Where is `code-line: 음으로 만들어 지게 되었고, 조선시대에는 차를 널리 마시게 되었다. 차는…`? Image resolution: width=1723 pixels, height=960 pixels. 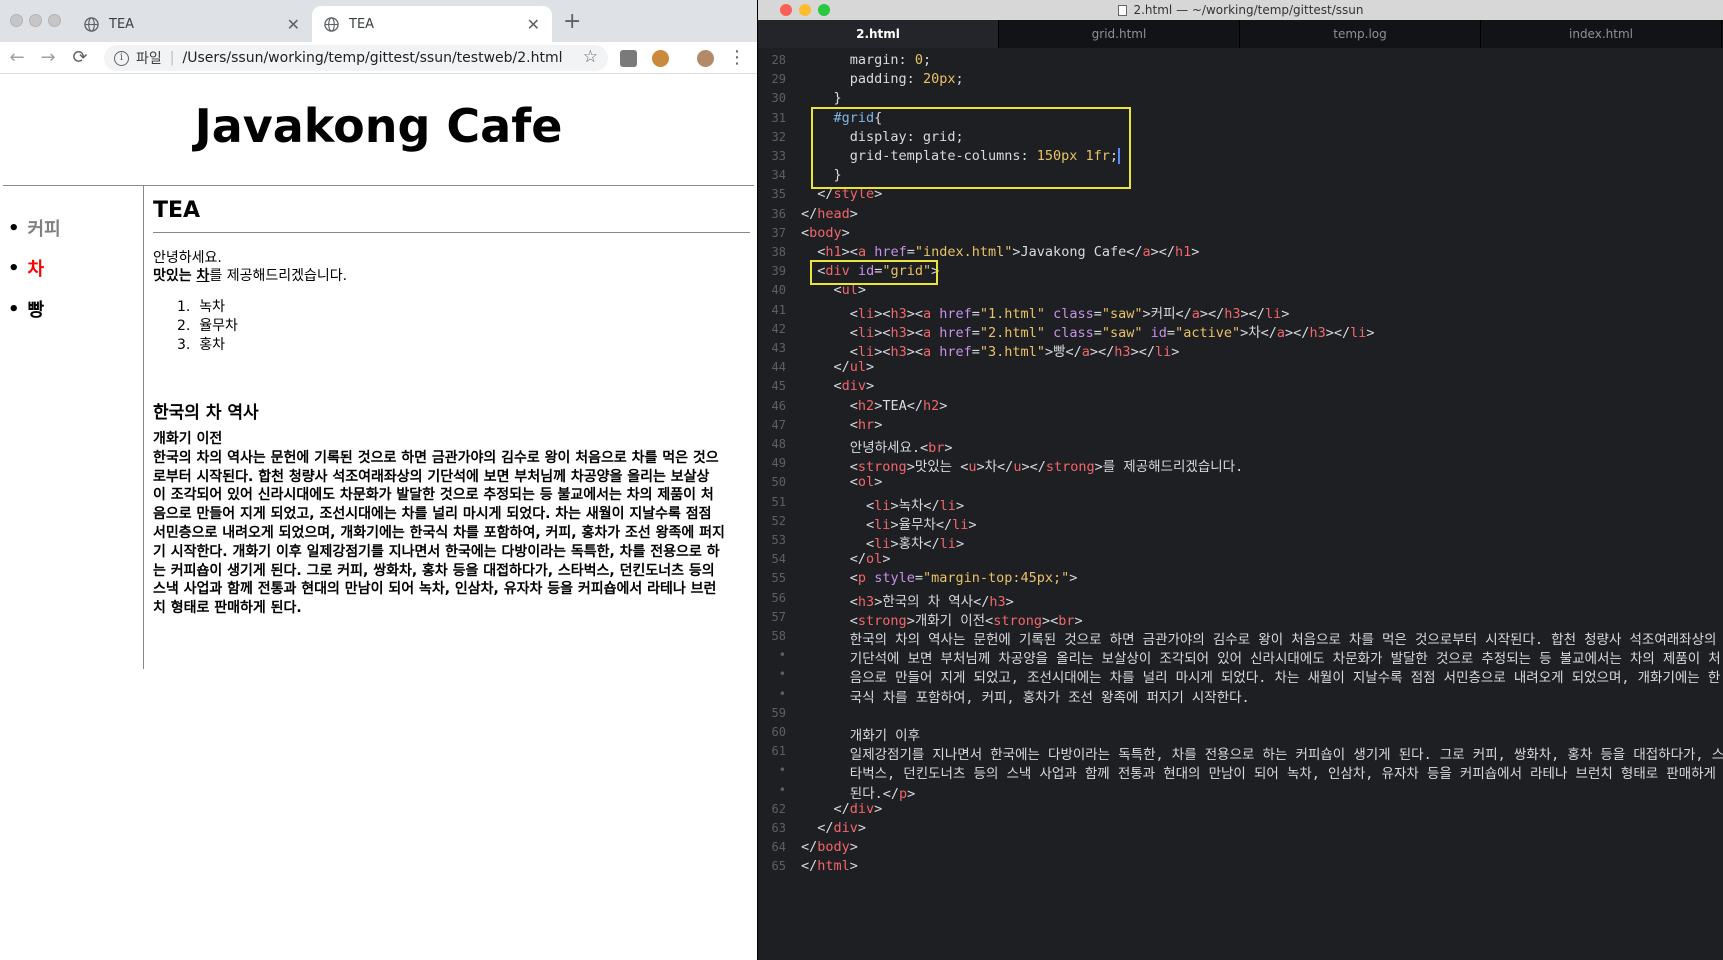
code-line: 음으로 만들어 지게 되었고, 조선시대에는 차를 널리 마시게 되었다. 차는… is located at coordinates (1261, 676).